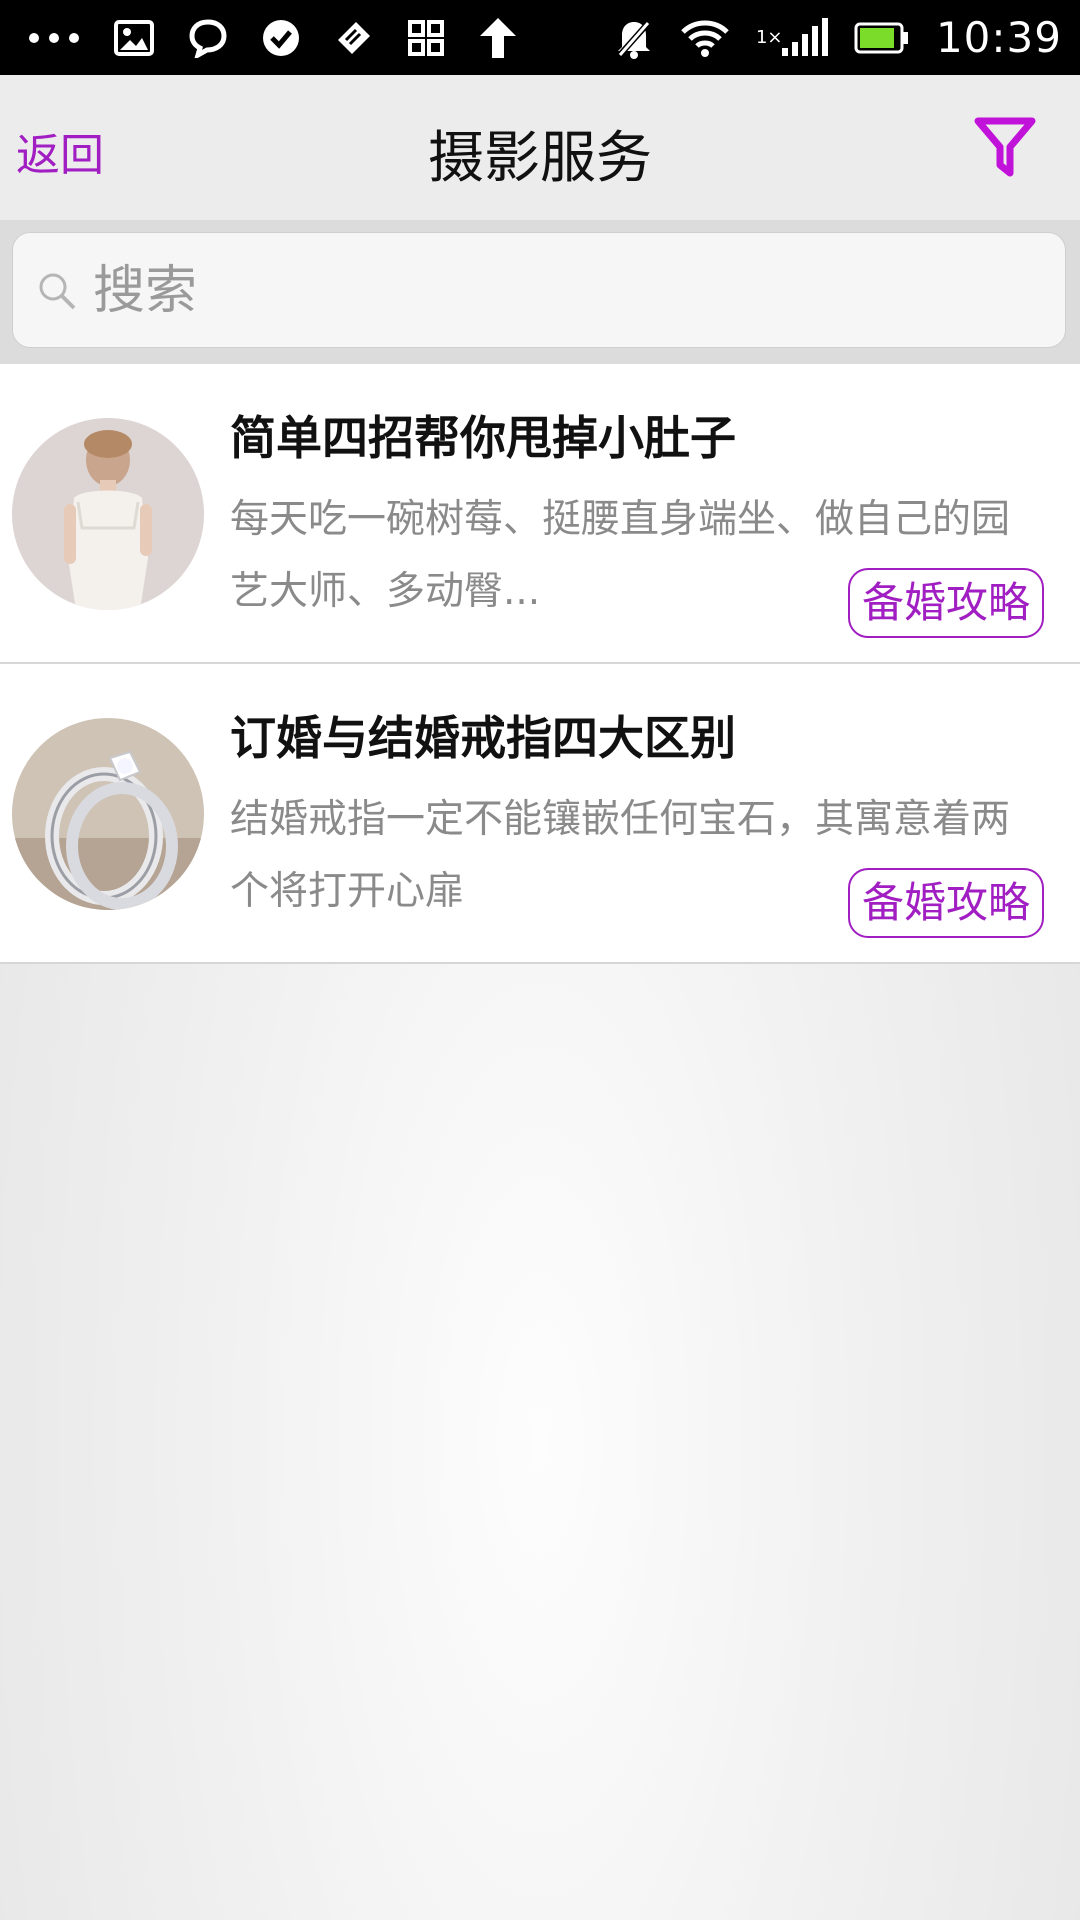 The height and width of the screenshot is (1920, 1080). What do you see at coordinates (354, 38) in the screenshot?
I see `tag-icon` at bounding box center [354, 38].